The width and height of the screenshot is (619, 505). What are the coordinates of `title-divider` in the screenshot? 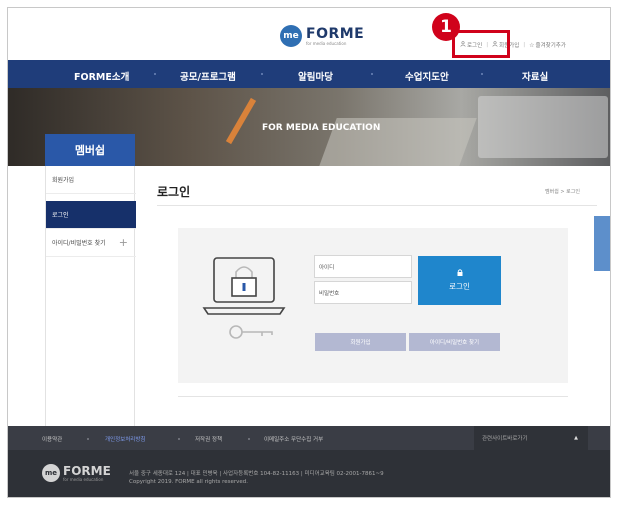 It's located at (377, 205).